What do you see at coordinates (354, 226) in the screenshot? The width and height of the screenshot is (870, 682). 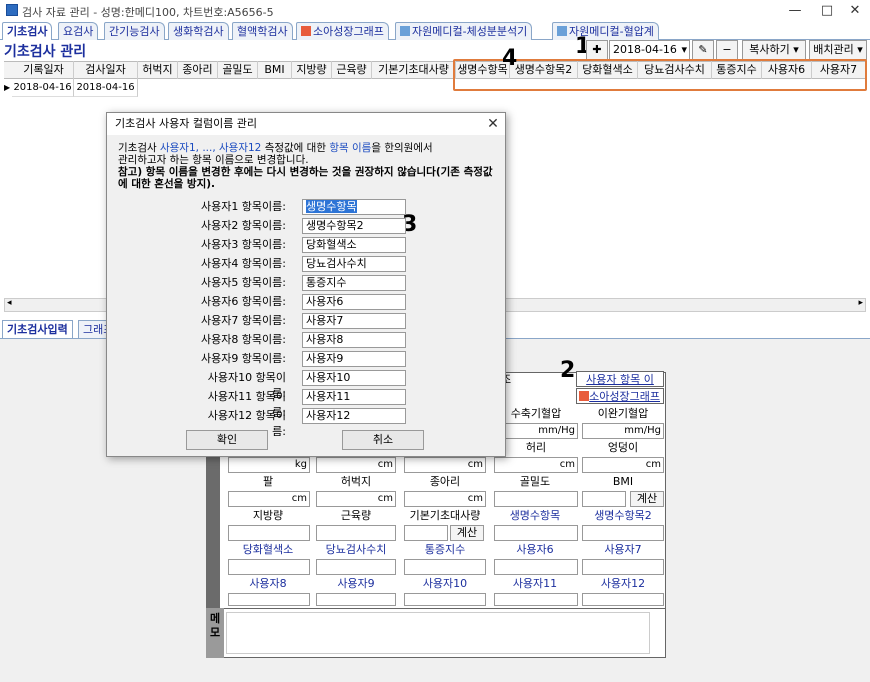 I see `dialog-field-input: 생명수항목2` at bounding box center [354, 226].